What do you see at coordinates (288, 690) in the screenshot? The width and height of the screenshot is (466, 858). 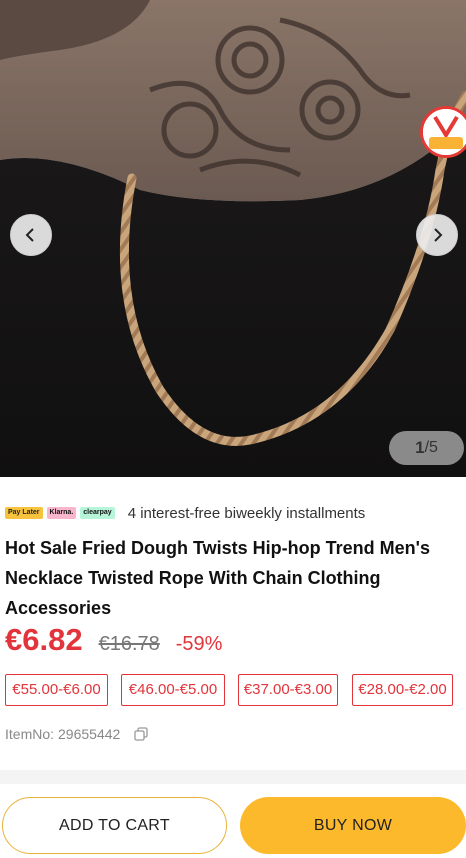 I see `tier-price-3: €37.00-€3.00` at bounding box center [288, 690].